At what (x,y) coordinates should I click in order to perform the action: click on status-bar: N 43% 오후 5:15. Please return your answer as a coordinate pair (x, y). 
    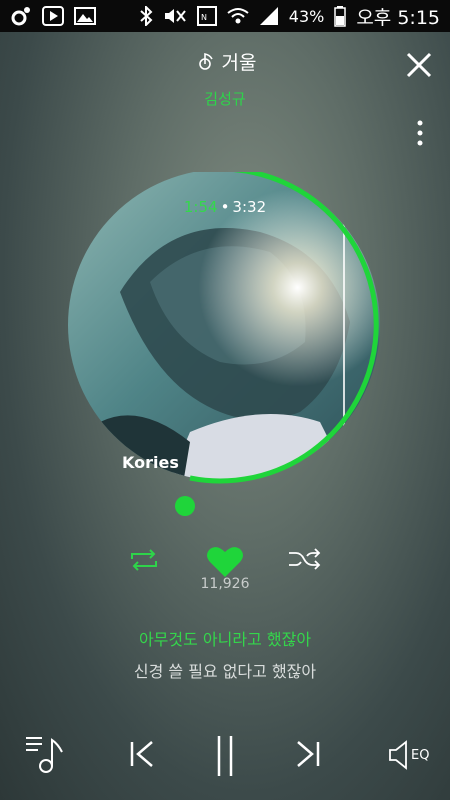
    Looking at the image, I should click on (225, 16).